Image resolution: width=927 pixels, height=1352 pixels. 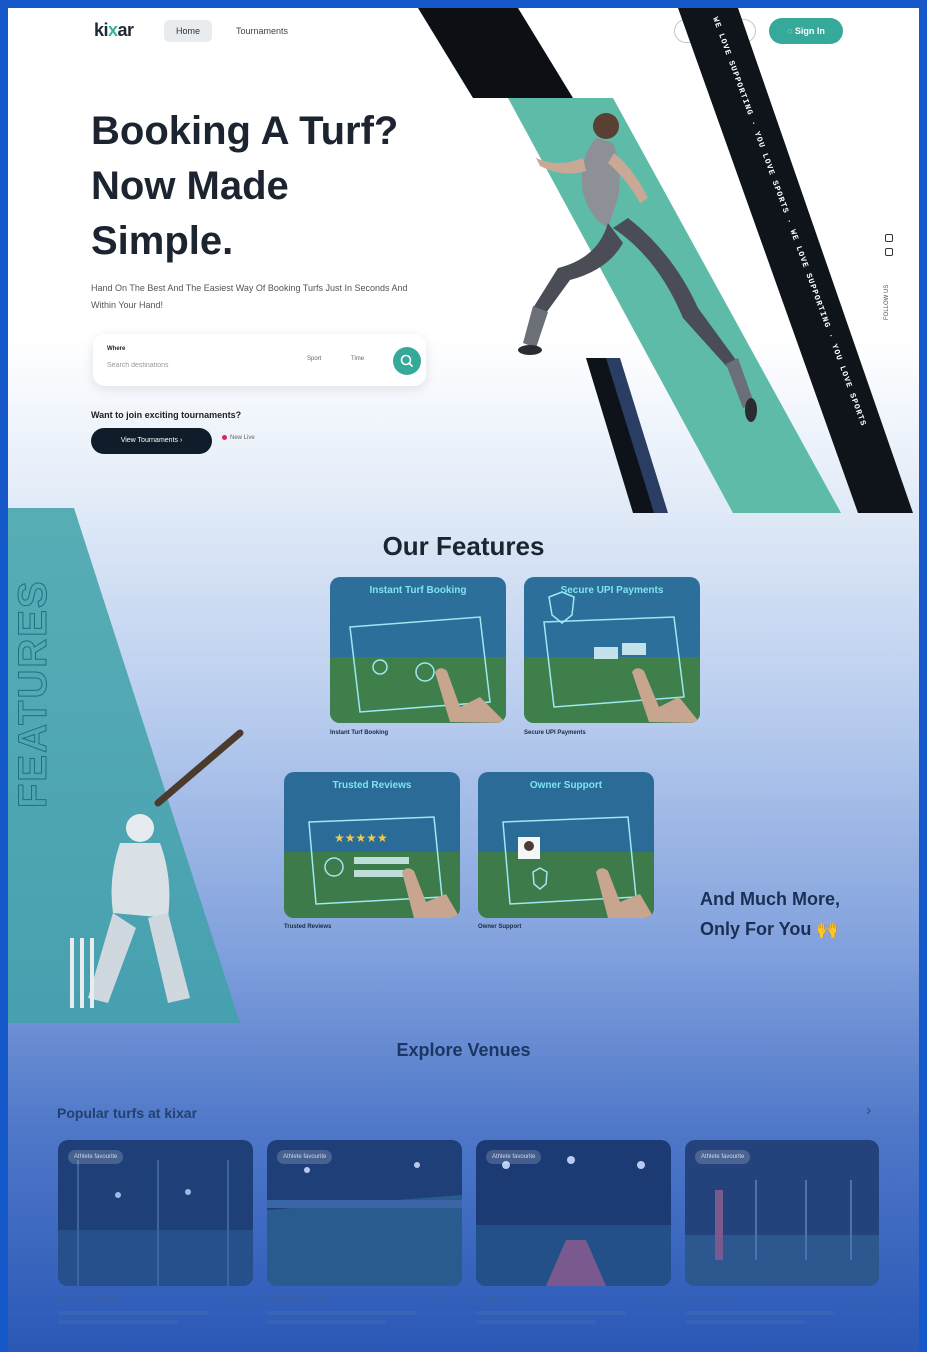 What do you see at coordinates (372, 785) in the screenshot?
I see `feature-banner: Trusted Reviews` at bounding box center [372, 785].